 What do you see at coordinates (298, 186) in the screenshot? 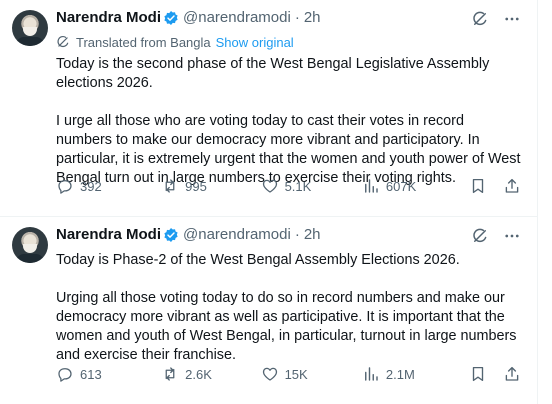
I see `like-count: 5.1K` at bounding box center [298, 186].